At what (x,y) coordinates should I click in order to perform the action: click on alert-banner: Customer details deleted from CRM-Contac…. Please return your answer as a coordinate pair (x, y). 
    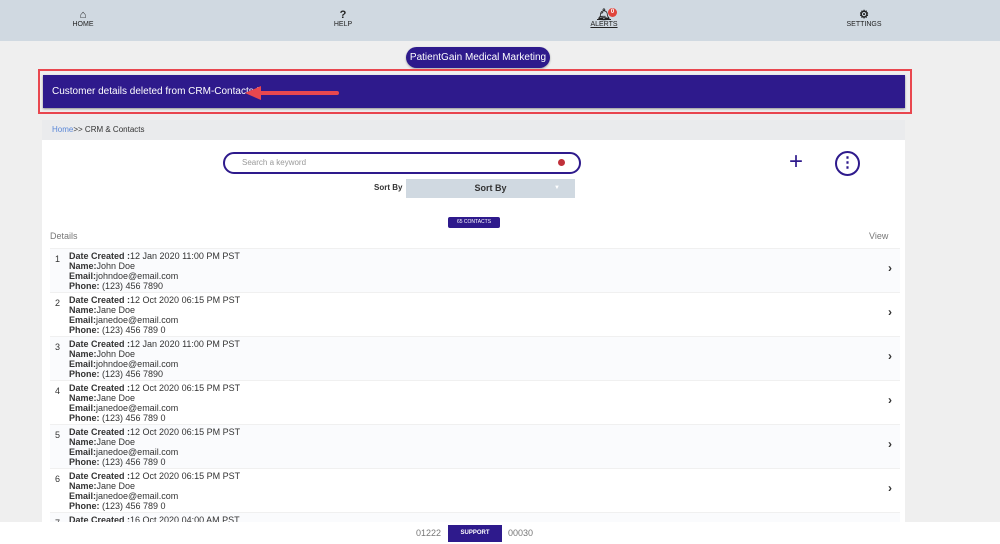
    Looking at the image, I should click on (474, 91).